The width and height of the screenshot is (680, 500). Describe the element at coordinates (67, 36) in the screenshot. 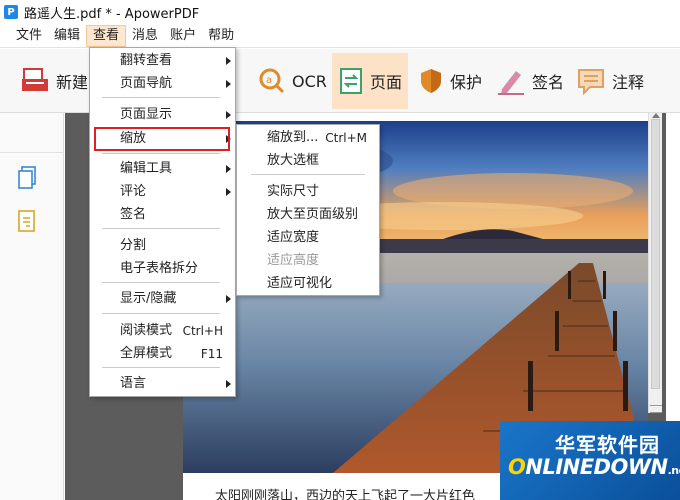

I see `menu-edit: 编辑` at that location.